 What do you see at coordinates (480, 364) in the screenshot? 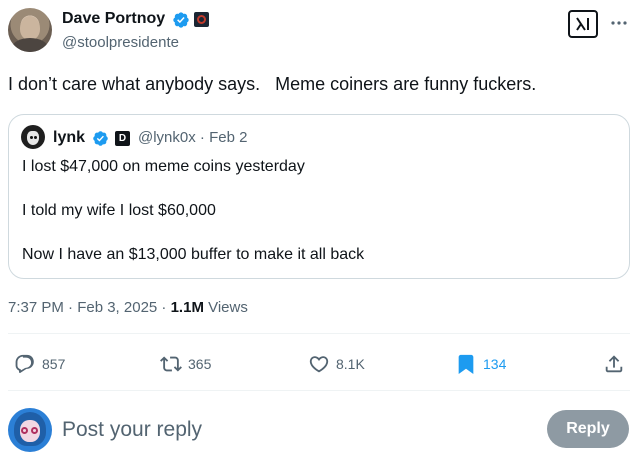
I see `bookmark-button: 134` at bounding box center [480, 364].